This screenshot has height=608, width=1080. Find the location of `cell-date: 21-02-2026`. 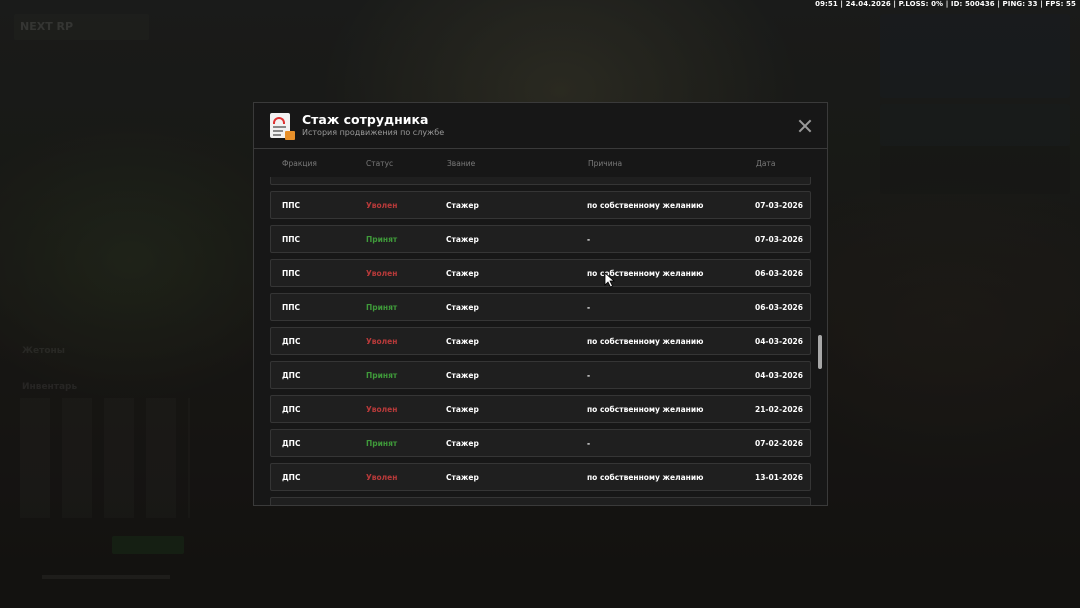

cell-date: 21-02-2026 is located at coordinates (779, 409).